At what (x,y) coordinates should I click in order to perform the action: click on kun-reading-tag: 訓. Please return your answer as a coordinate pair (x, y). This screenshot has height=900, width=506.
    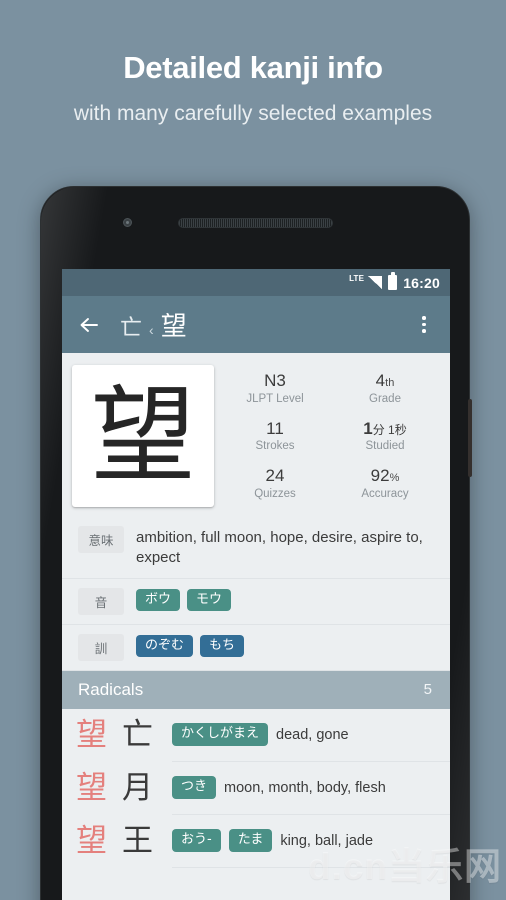
    Looking at the image, I should click on (101, 647).